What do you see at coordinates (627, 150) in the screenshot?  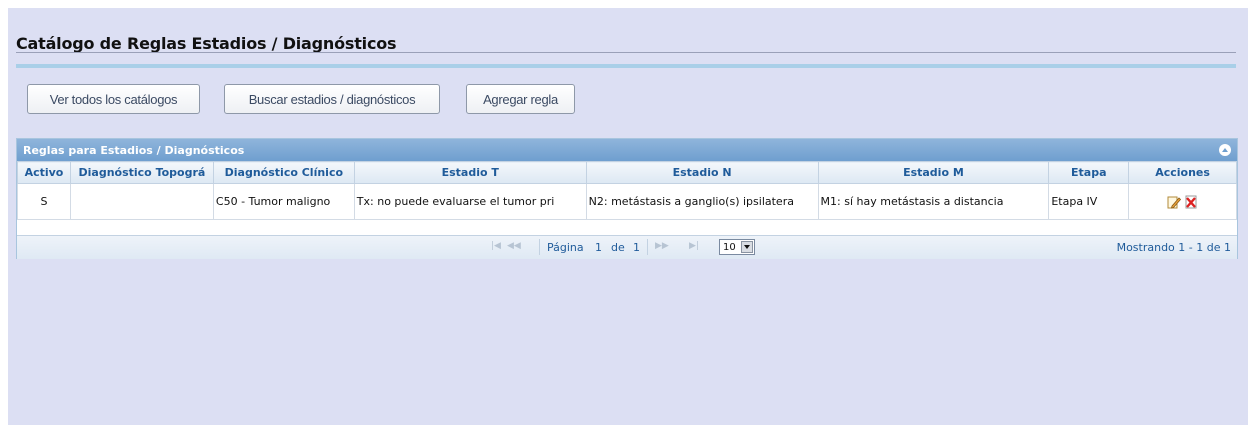 I see `grid-caption: Reglas para Estadios / Diagnósticos` at bounding box center [627, 150].